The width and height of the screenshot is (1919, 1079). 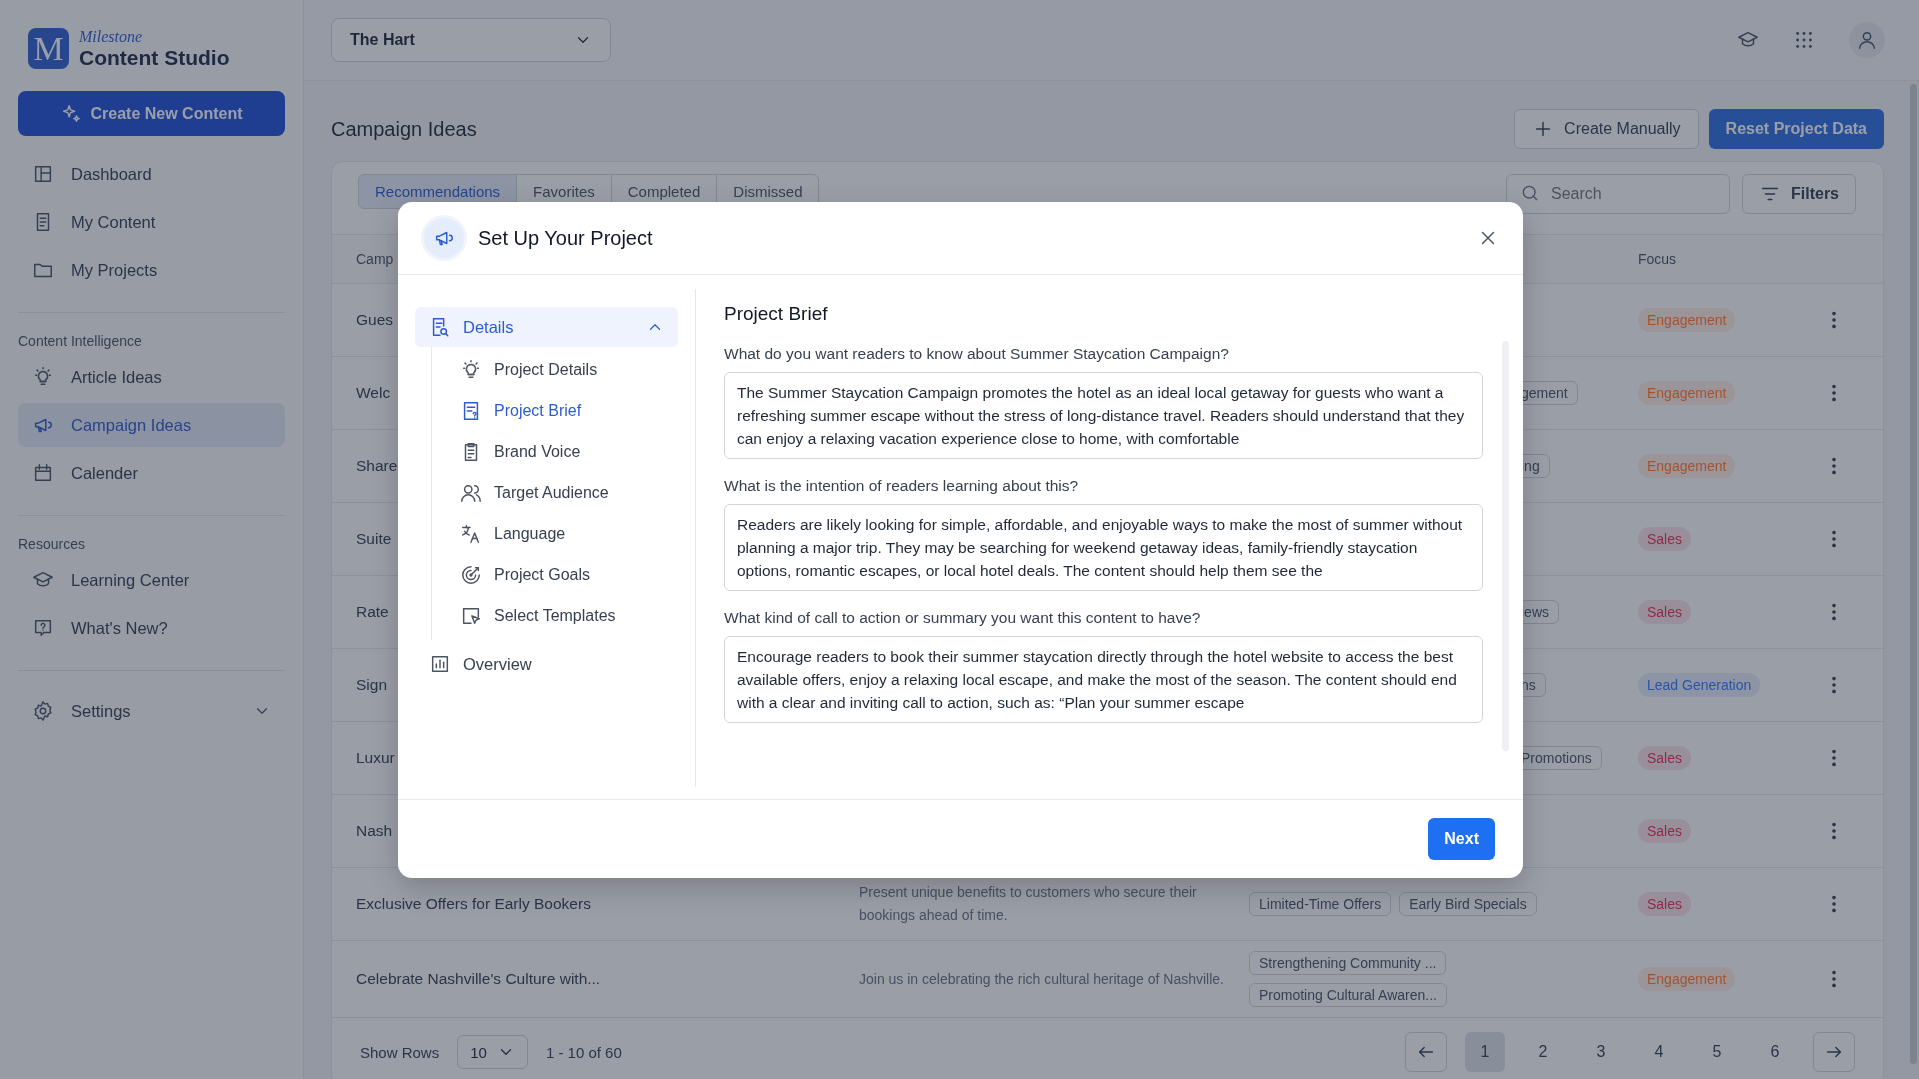 What do you see at coordinates (375, 259) in the screenshot?
I see `column-header: Camp` at bounding box center [375, 259].